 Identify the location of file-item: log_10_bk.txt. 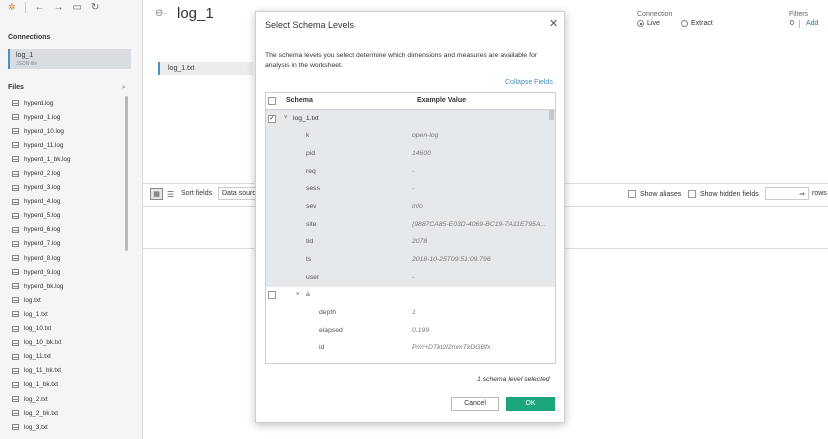
(67, 343).